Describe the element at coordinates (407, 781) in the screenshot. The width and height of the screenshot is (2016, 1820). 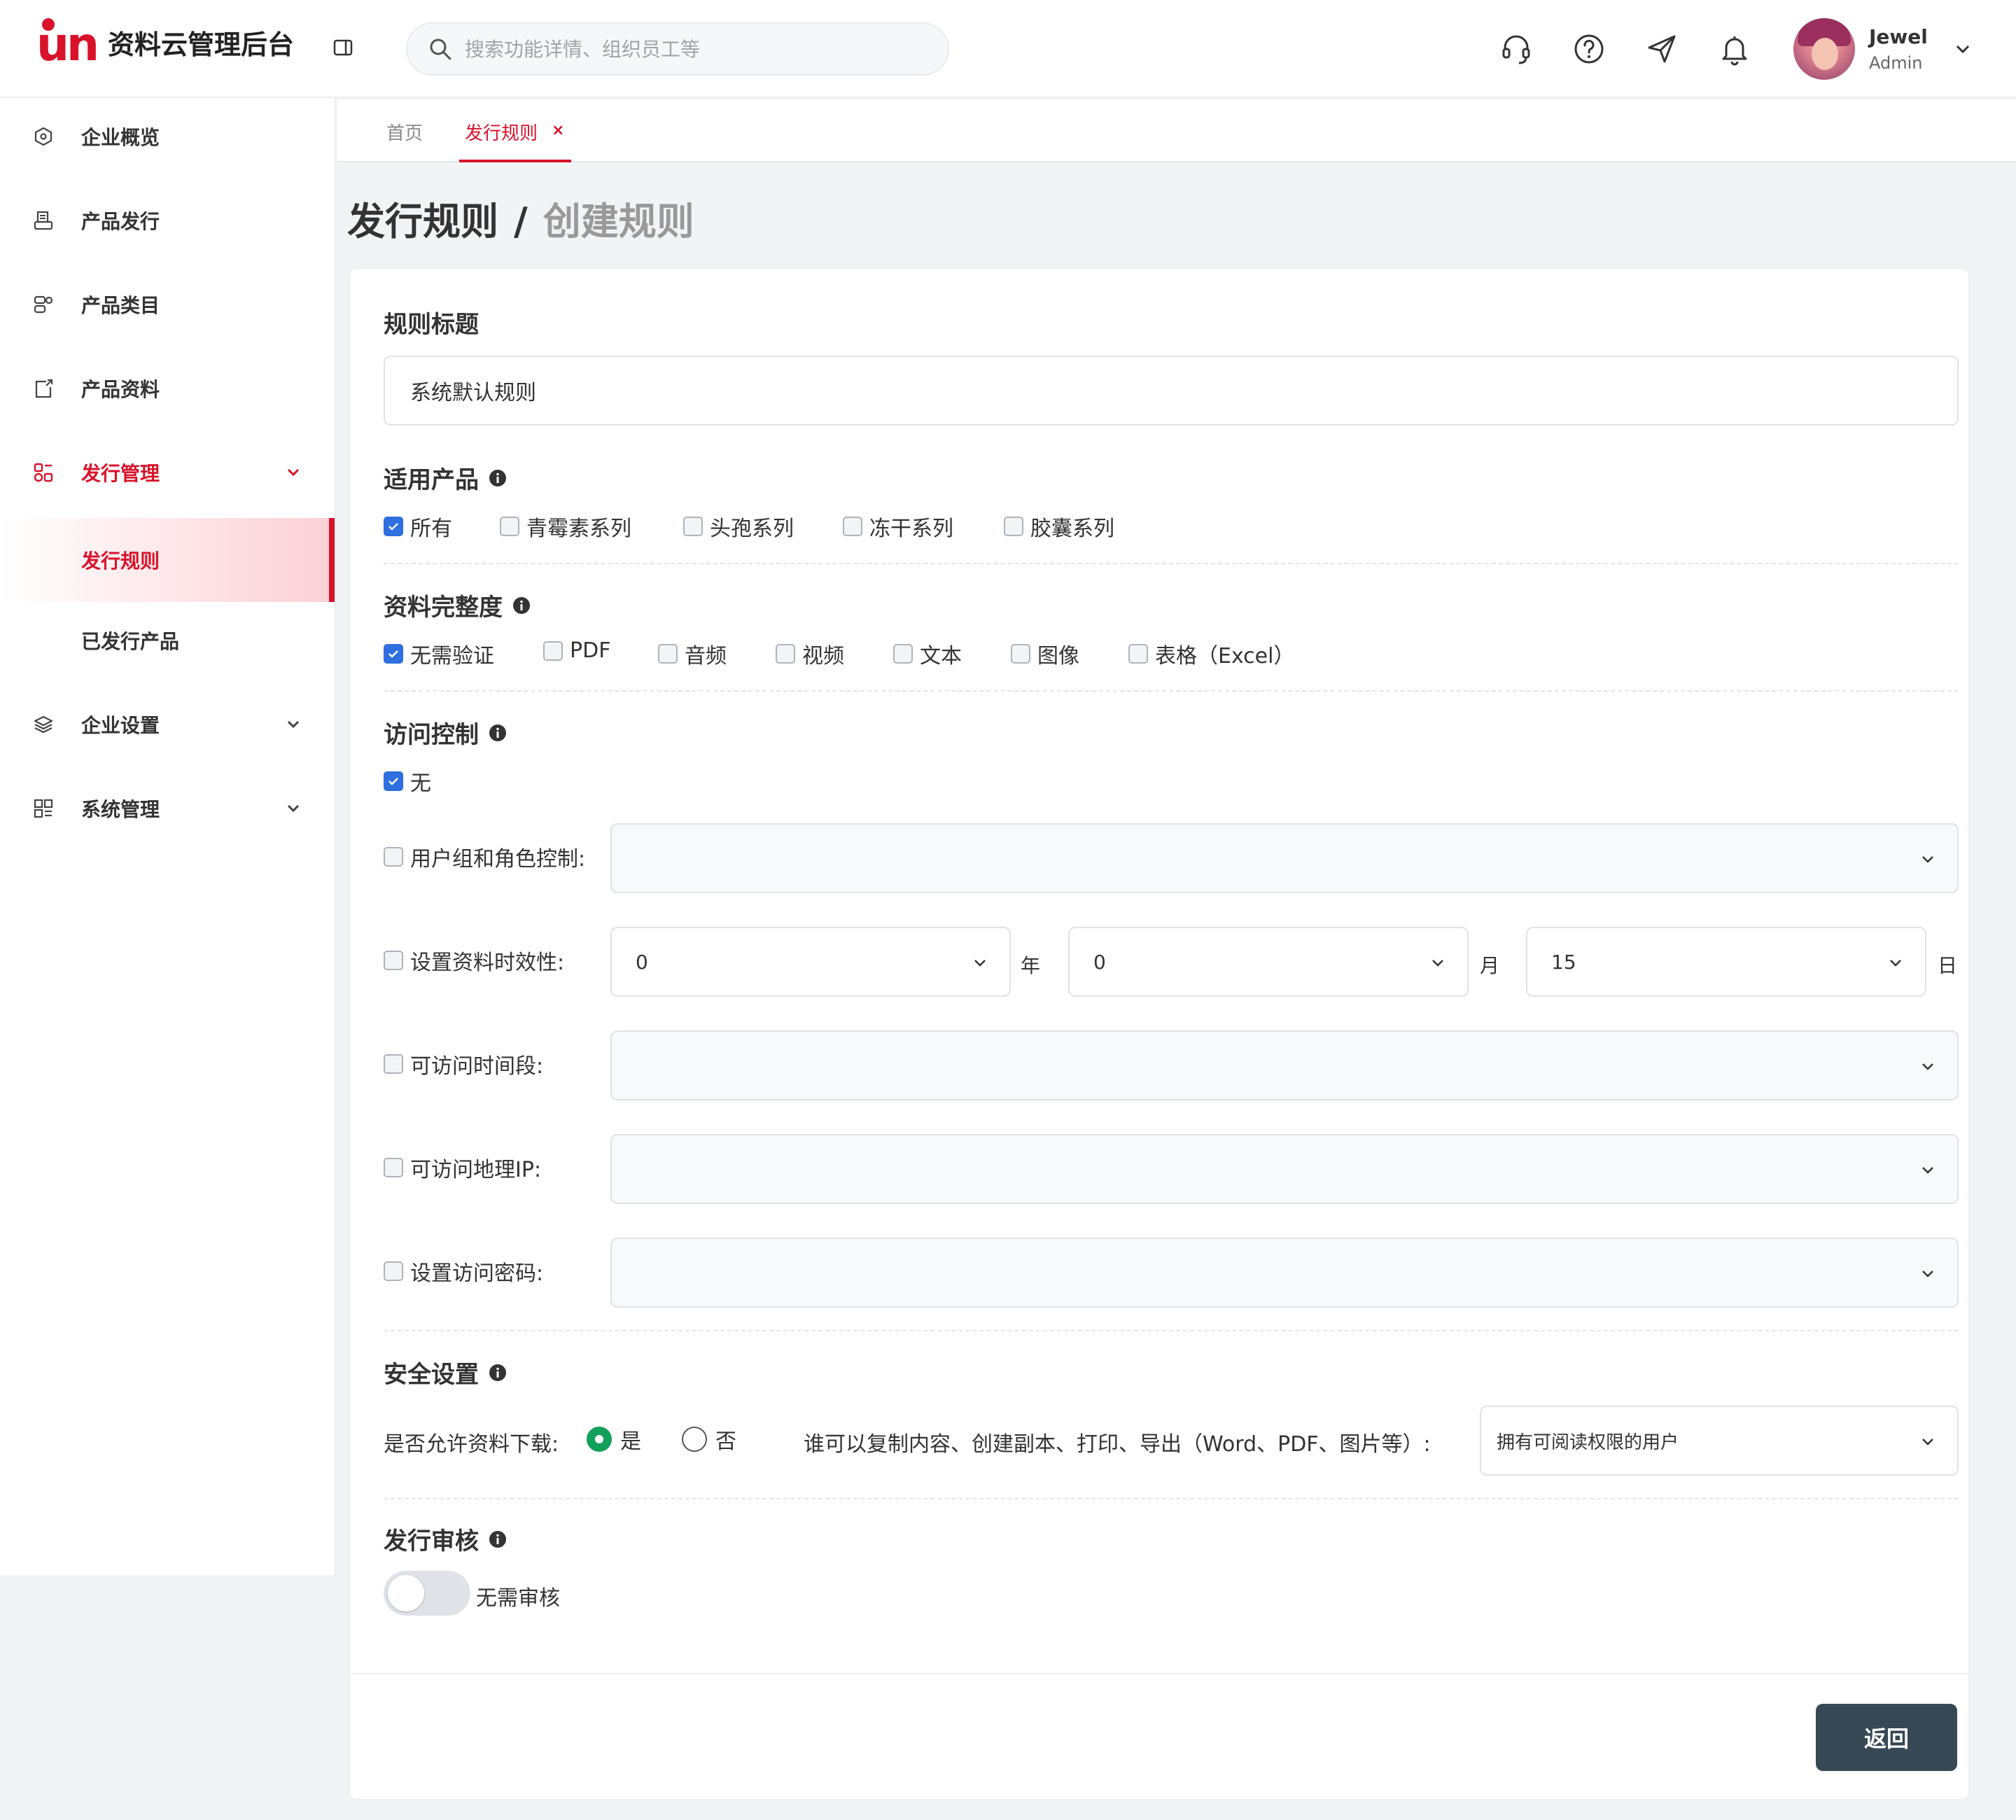
I see `access-option-none: 无` at that location.